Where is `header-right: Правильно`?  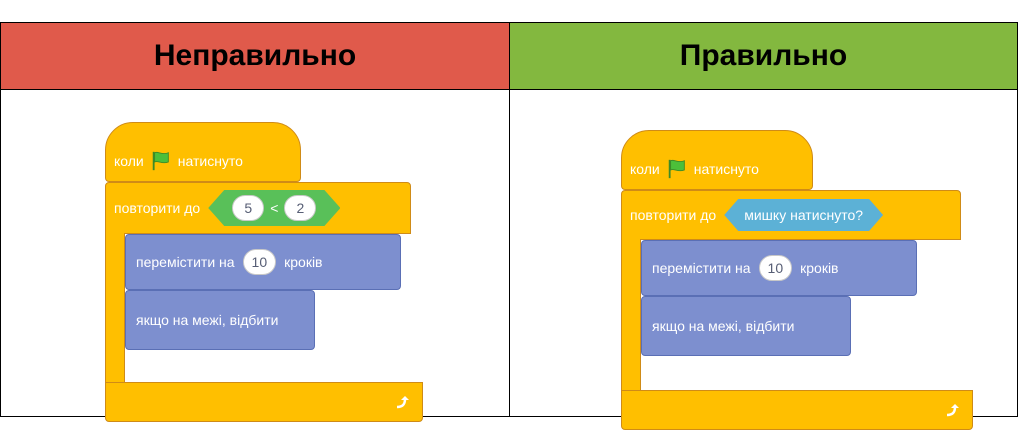
header-right: Правильно is located at coordinates (763, 56).